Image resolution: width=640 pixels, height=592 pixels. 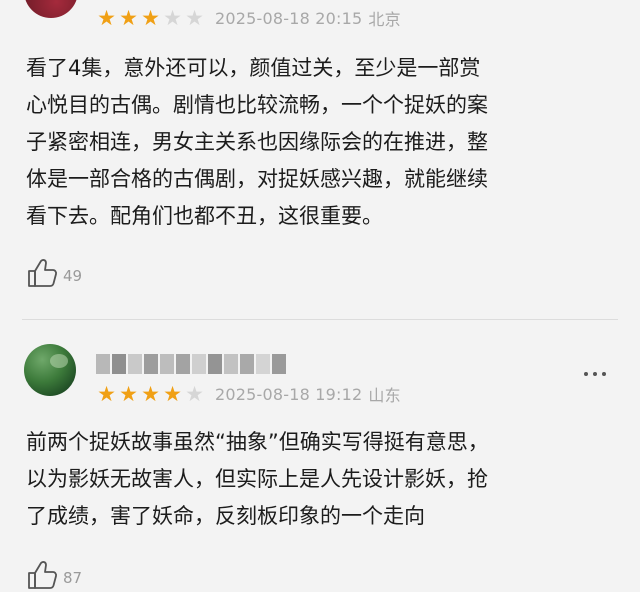 I want to click on like-count: 49, so click(x=73, y=276).